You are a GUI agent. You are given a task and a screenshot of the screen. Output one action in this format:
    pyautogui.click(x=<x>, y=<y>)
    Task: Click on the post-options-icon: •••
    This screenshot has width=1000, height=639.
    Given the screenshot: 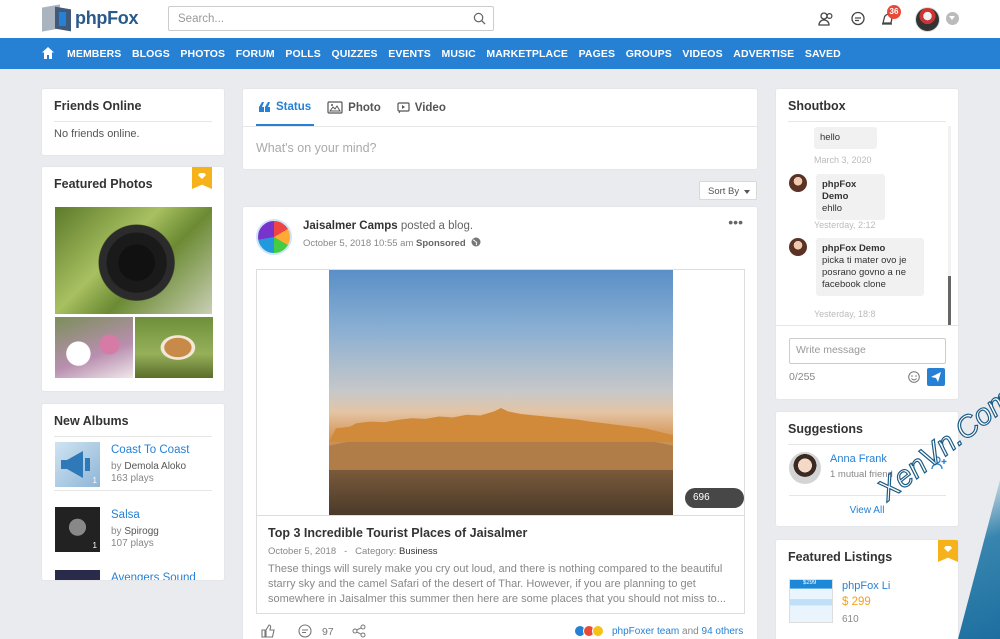 What is the action you would take?
    pyautogui.click(x=735, y=222)
    